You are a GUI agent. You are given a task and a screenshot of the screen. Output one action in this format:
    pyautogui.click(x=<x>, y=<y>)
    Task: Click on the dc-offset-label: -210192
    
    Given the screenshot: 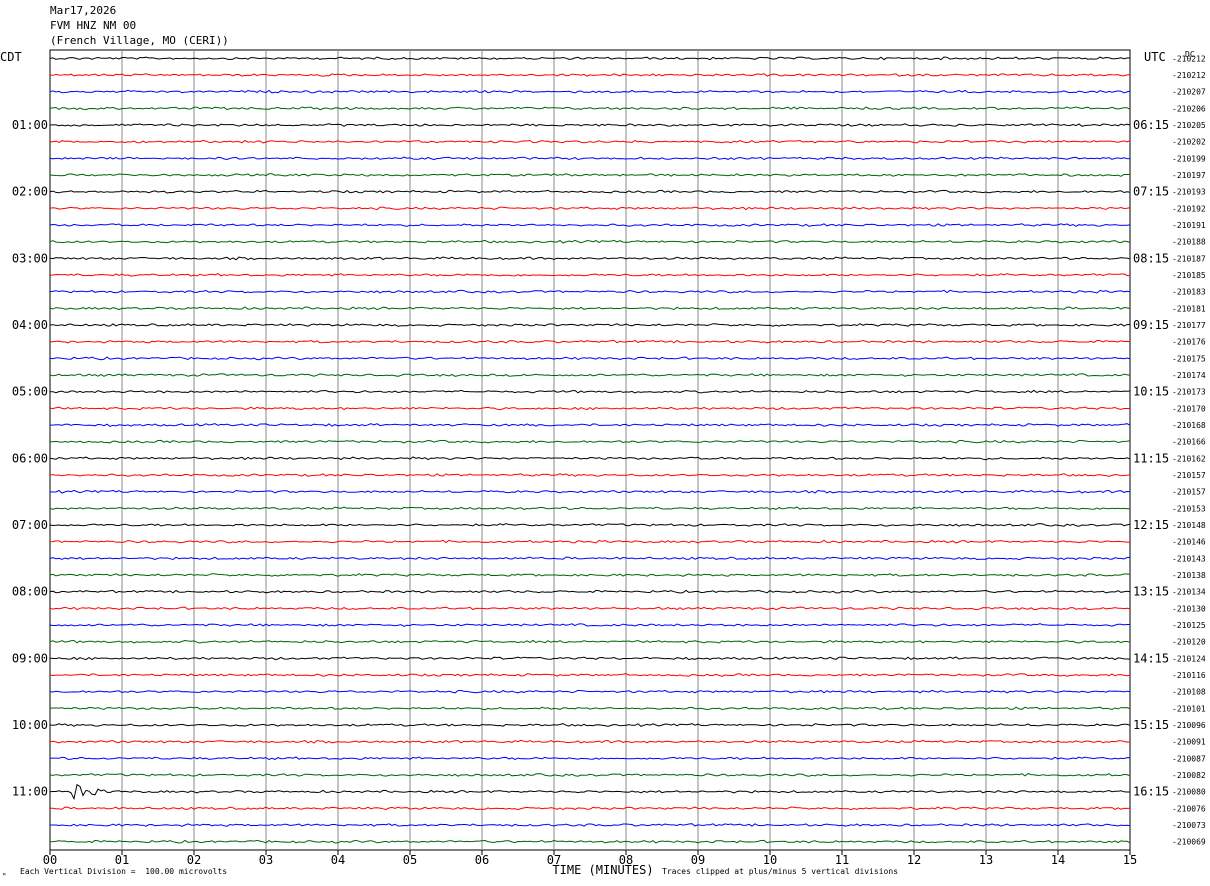 What is the action you would take?
    pyautogui.click(x=1189, y=208)
    